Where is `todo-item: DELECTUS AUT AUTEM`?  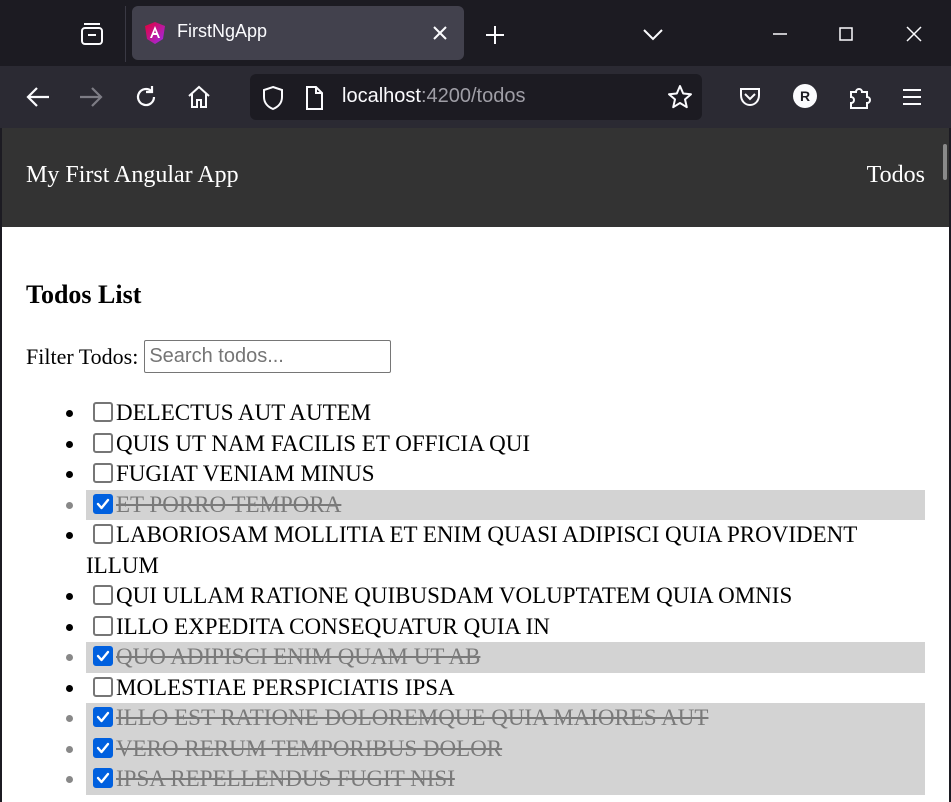 todo-item: DELECTUS AUT AUTEM is located at coordinates (495, 413).